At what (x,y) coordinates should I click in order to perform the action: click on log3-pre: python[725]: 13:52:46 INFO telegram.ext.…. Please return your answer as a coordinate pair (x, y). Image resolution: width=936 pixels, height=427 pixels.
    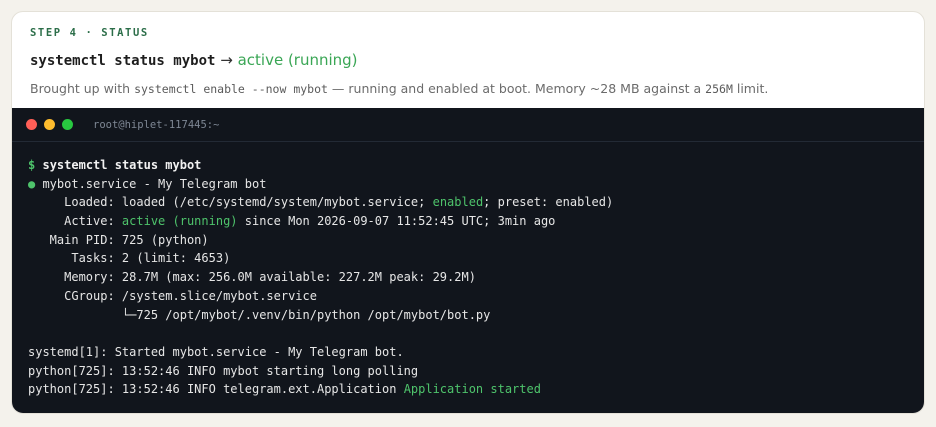
    Looking at the image, I should click on (216, 389).